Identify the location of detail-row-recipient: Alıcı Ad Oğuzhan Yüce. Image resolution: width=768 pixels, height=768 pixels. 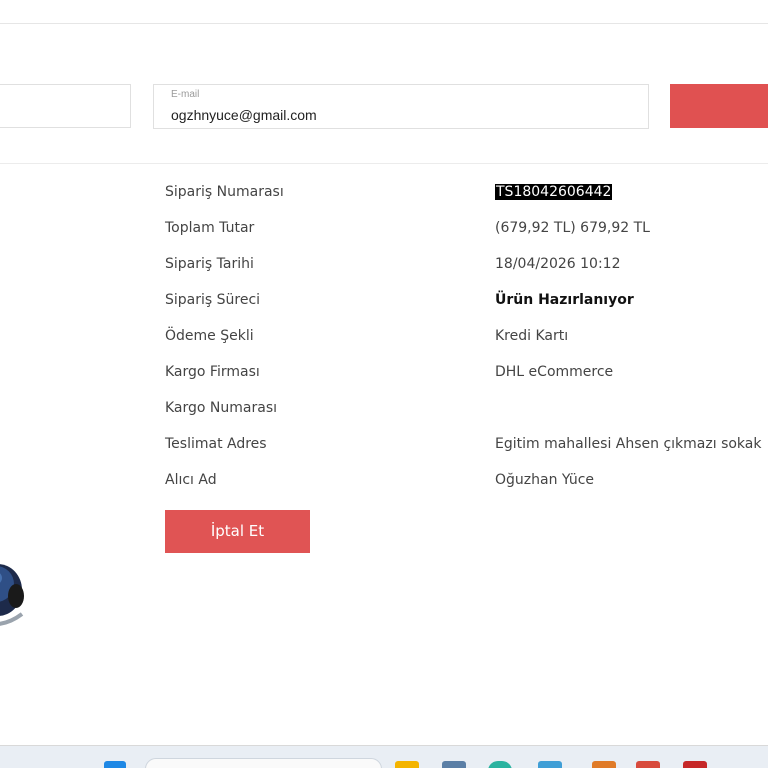
(384, 484).